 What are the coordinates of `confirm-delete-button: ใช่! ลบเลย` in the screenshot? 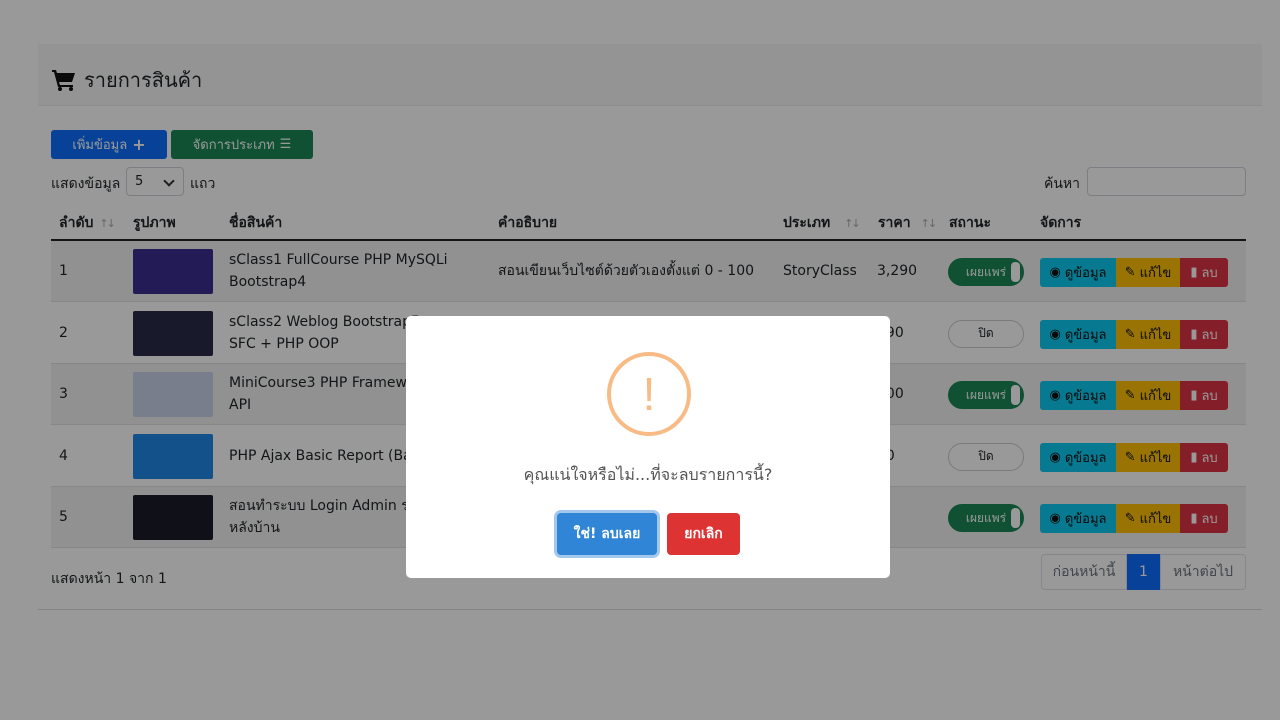 It's located at (607, 534).